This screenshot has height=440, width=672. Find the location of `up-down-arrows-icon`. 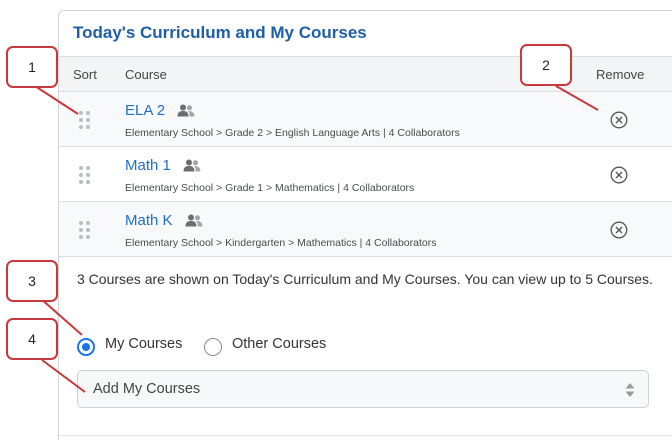

up-down-arrows-icon is located at coordinates (630, 390).